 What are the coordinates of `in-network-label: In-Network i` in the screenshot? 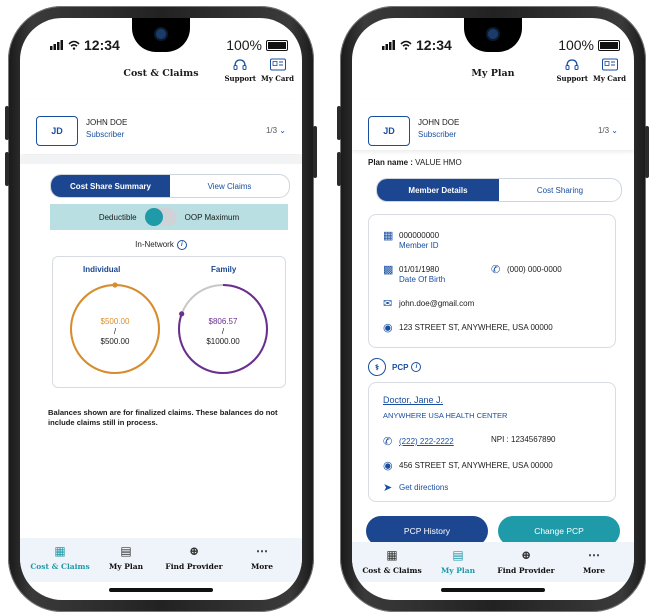 It's located at (161, 245).